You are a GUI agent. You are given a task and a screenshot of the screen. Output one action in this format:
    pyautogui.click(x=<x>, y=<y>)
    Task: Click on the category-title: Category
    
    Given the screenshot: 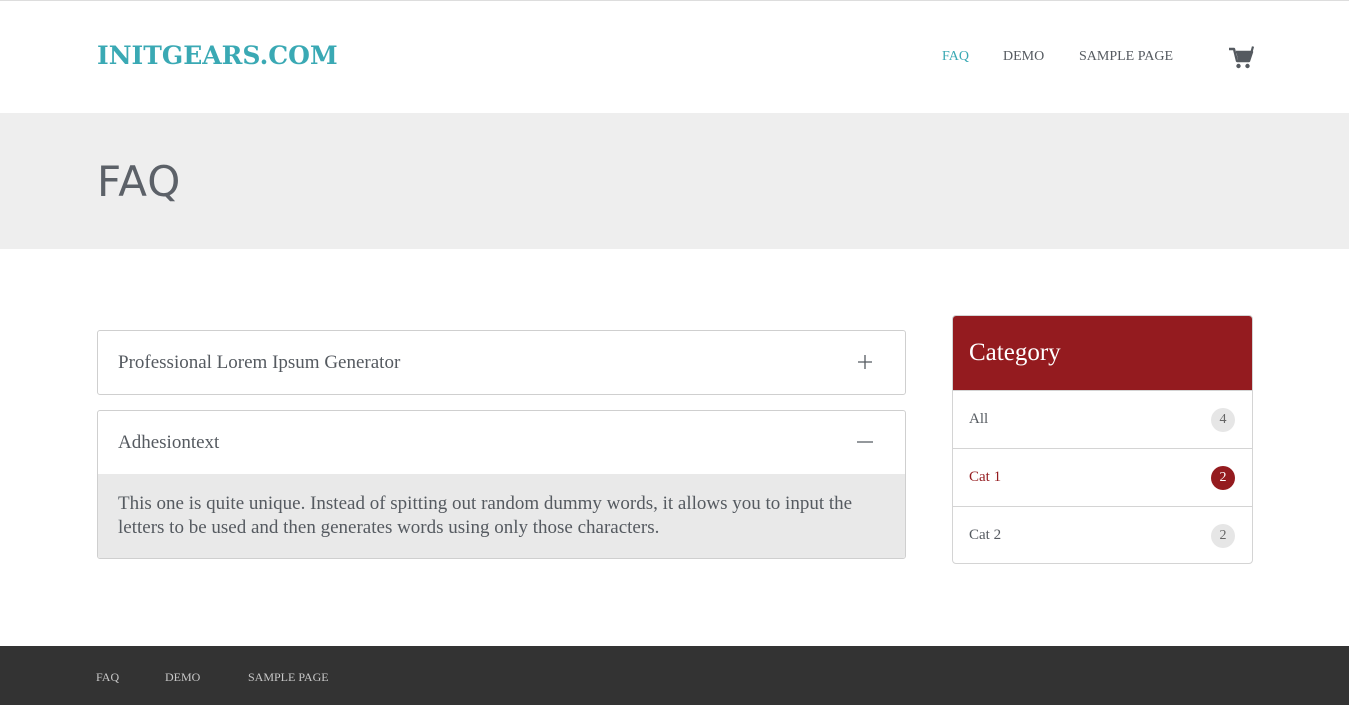 What is the action you would take?
    pyautogui.click(x=1015, y=352)
    